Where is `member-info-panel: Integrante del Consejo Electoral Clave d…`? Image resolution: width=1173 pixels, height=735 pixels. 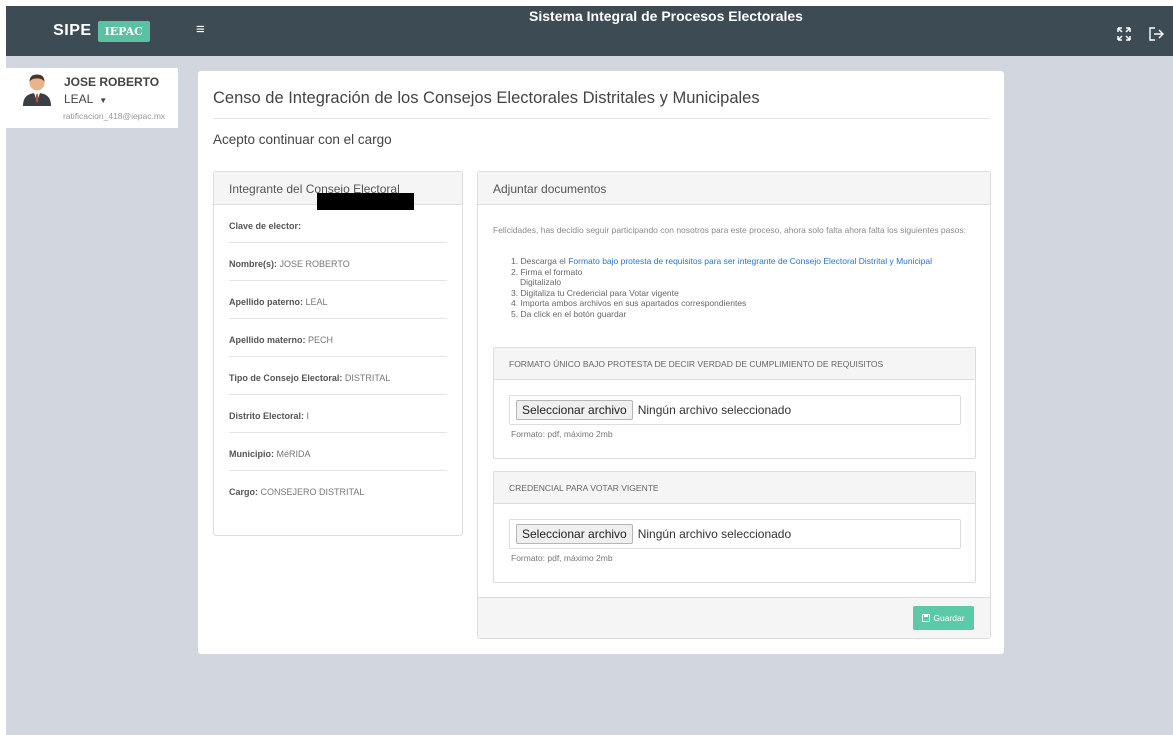
member-info-panel: Integrante del Consejo Electoral Clave d… is located at coordinates (338, 353).